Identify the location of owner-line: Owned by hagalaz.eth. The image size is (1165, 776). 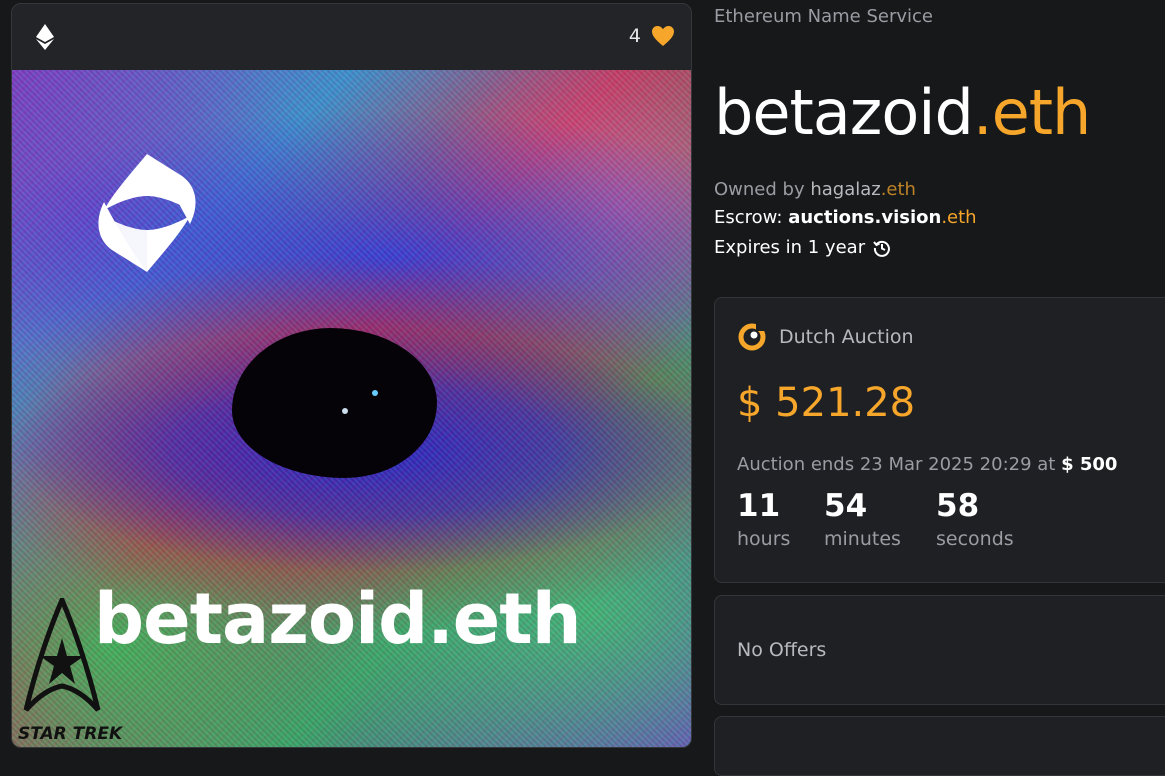
(815, 189).